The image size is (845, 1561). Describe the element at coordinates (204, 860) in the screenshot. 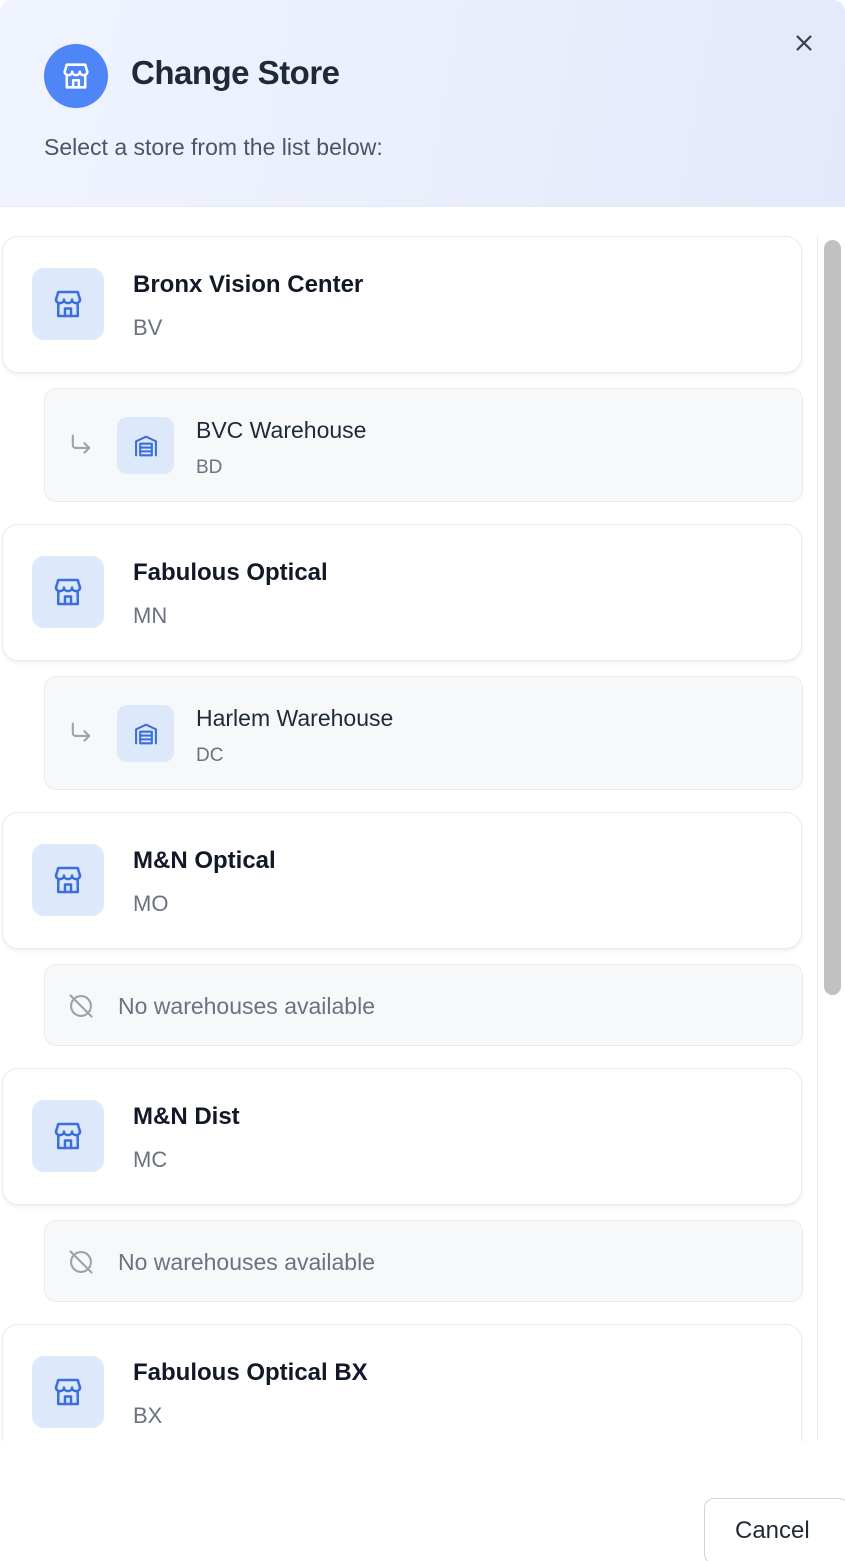

I see `store-name: M&N Optical` at that location.